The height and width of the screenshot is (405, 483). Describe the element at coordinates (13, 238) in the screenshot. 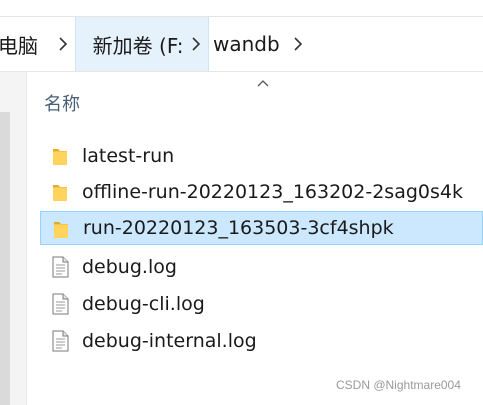

I see `navigation-pane` at that location.